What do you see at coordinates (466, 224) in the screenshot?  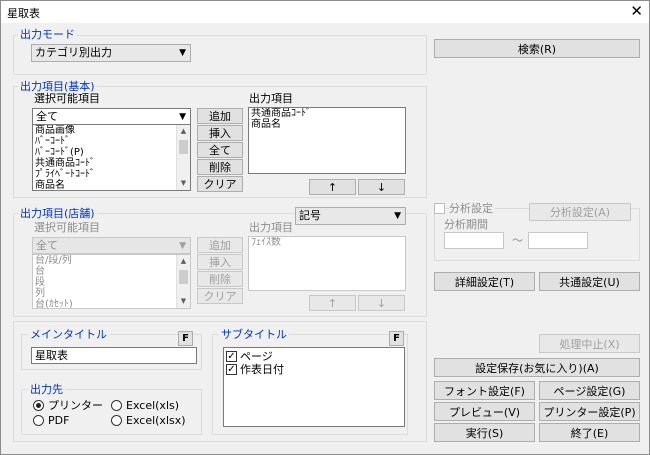 I see `analysis-period-label: 分析期間` at bounding box center [466, 224].